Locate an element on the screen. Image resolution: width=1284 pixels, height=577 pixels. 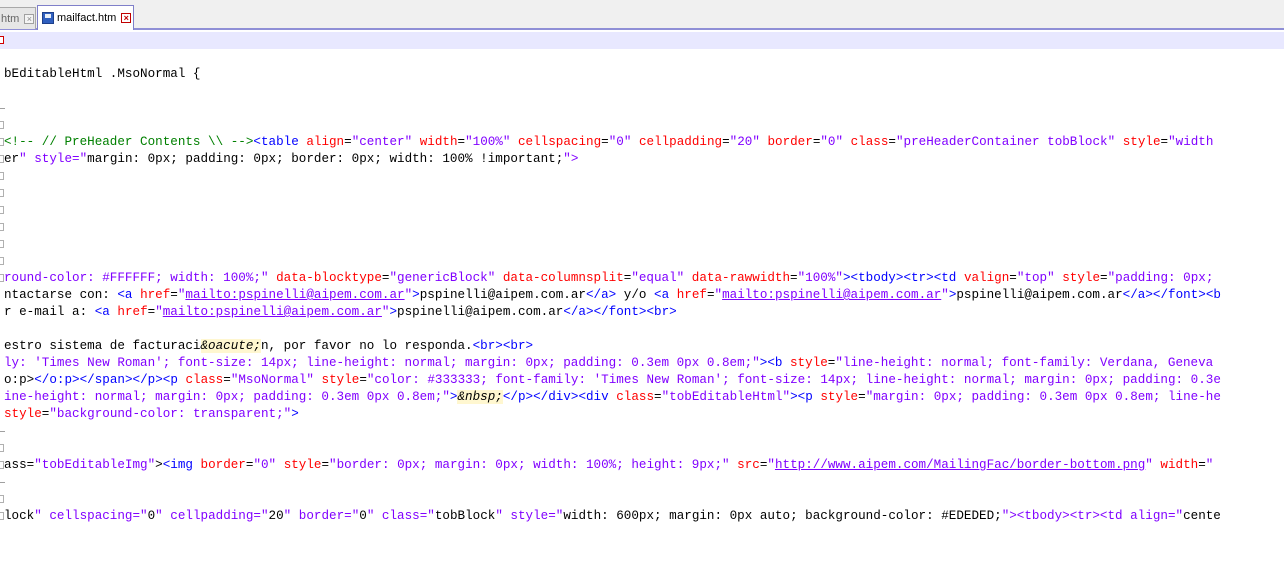
tab-label: mailfact.htm is located at coordinates (87, 18).